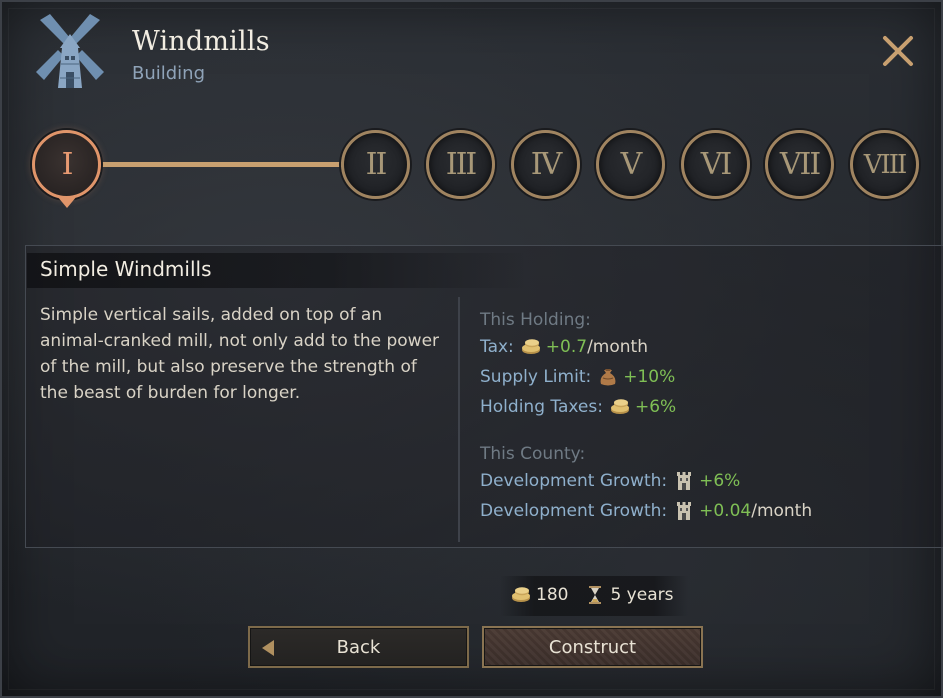  I want to click on level-node-6: VI, so click(715, 164).